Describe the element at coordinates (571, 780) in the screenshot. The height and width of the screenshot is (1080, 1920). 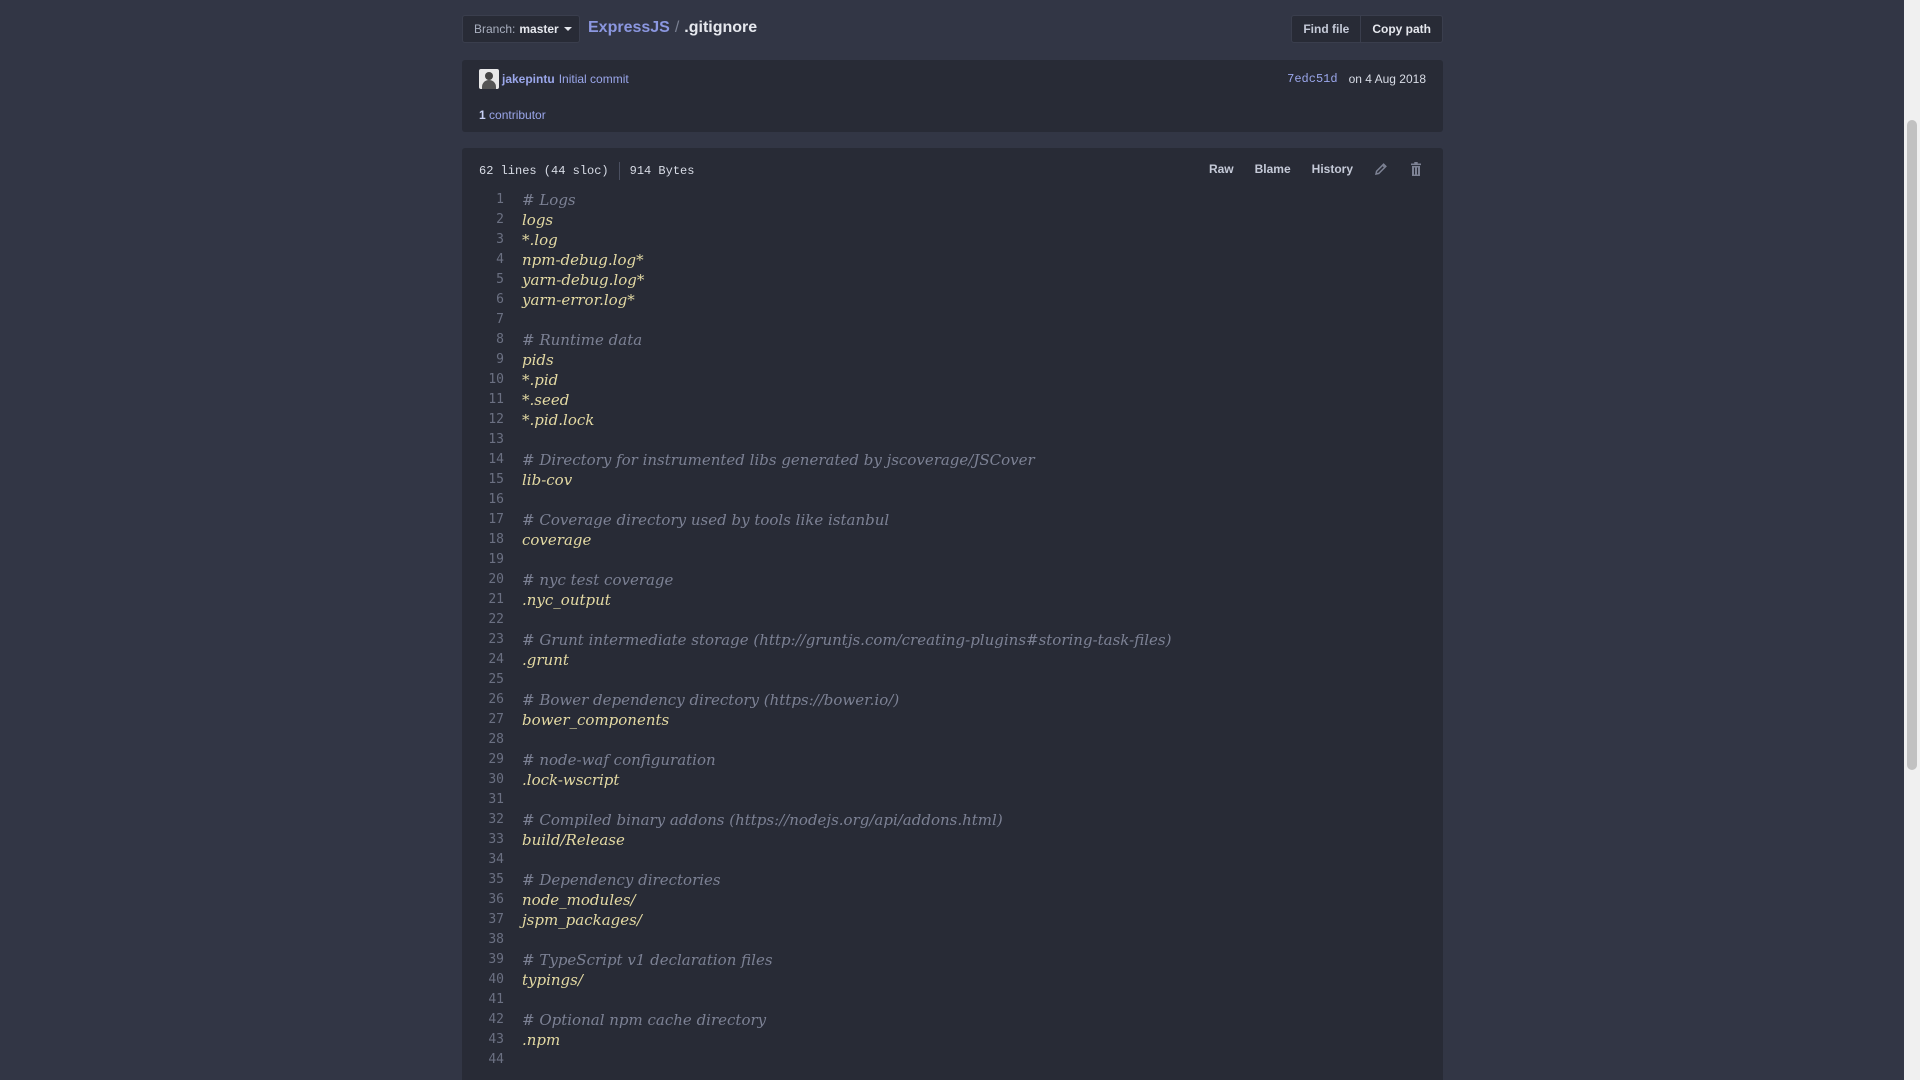
I see `line-content: .lock-wscript` at that location.